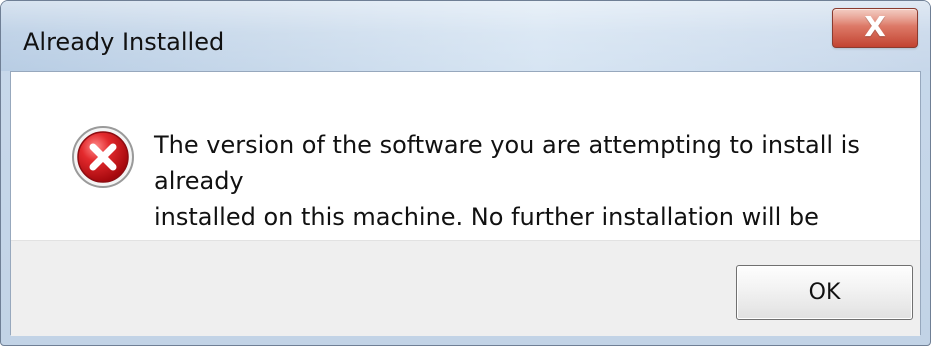 This screenshot has height=346, width=931. I want to click on close-button: X, so click(875, 28).